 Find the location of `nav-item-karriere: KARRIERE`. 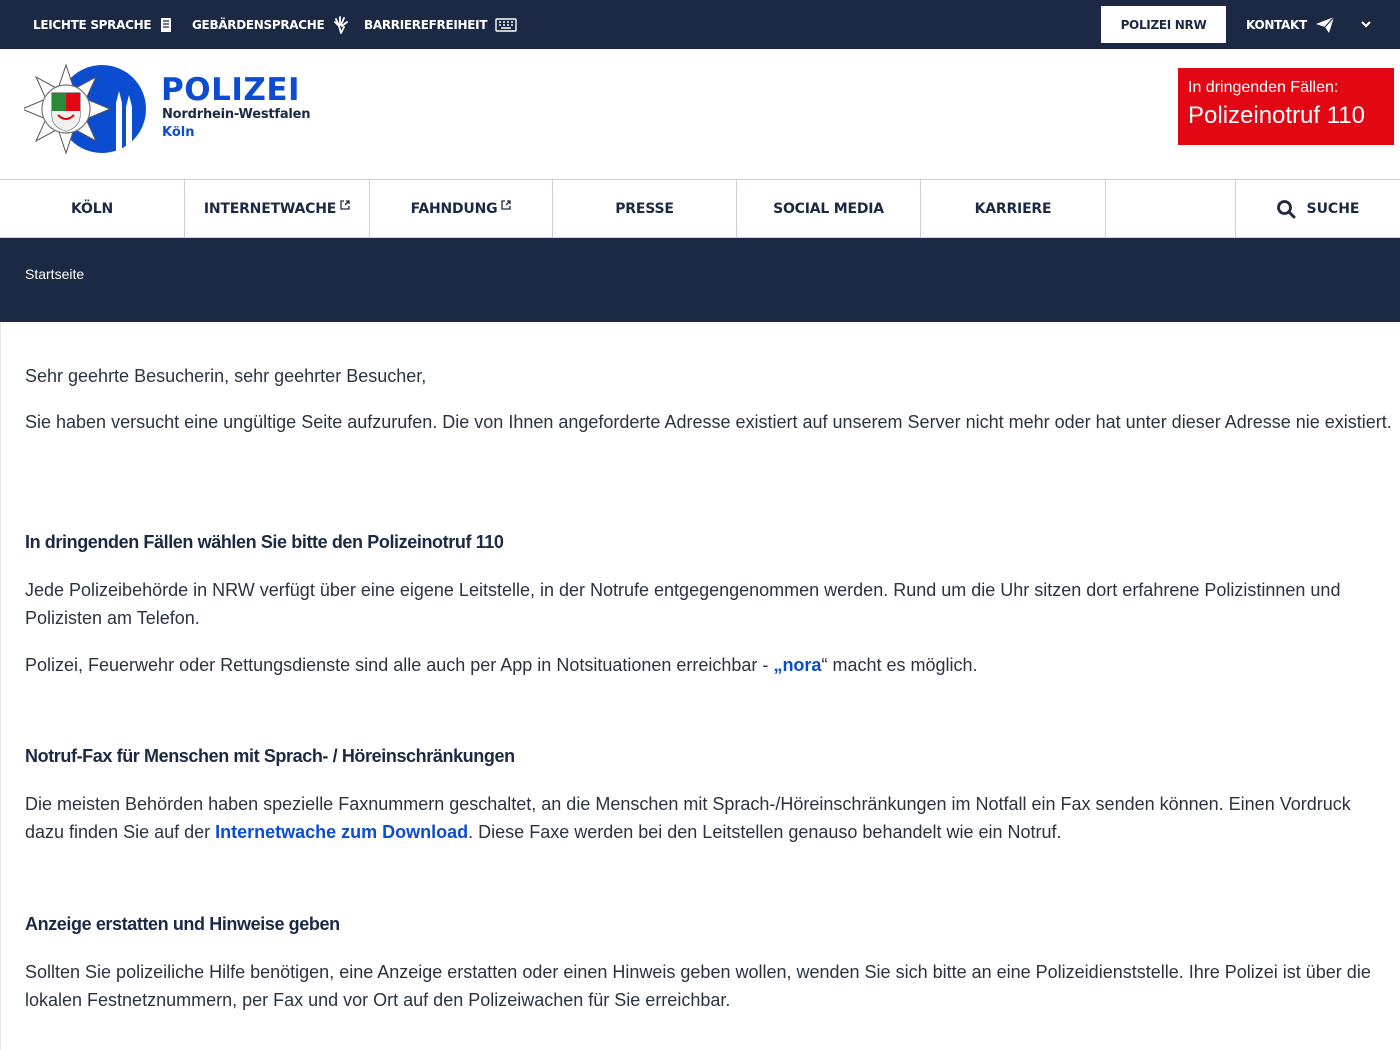

nav-item-karriere: KARRIERE is located at coordinates (1013, 209).